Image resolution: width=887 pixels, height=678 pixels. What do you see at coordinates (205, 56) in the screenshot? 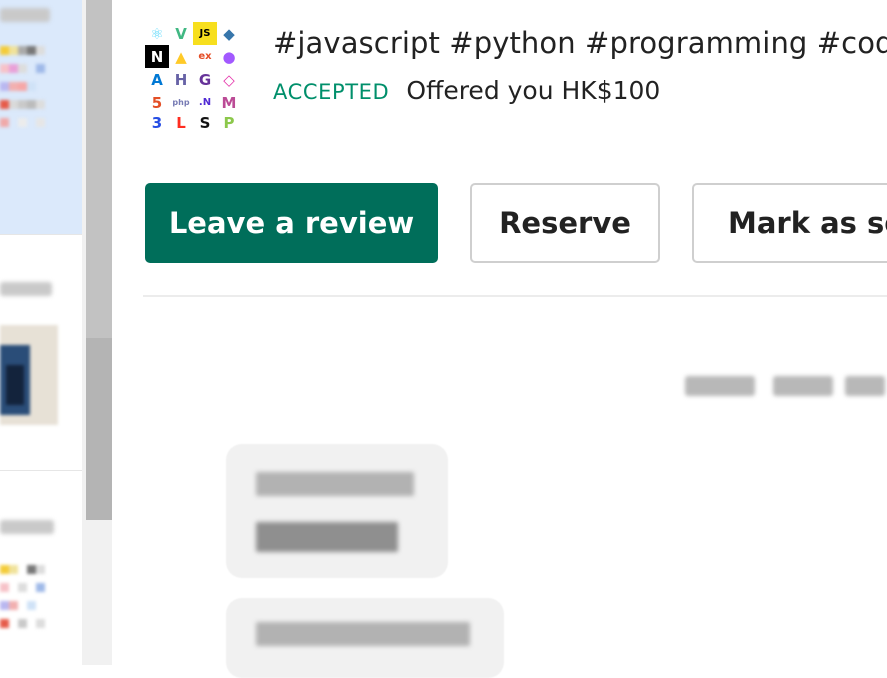
I see `express-icon: ex` at bounding box center [205, 56].